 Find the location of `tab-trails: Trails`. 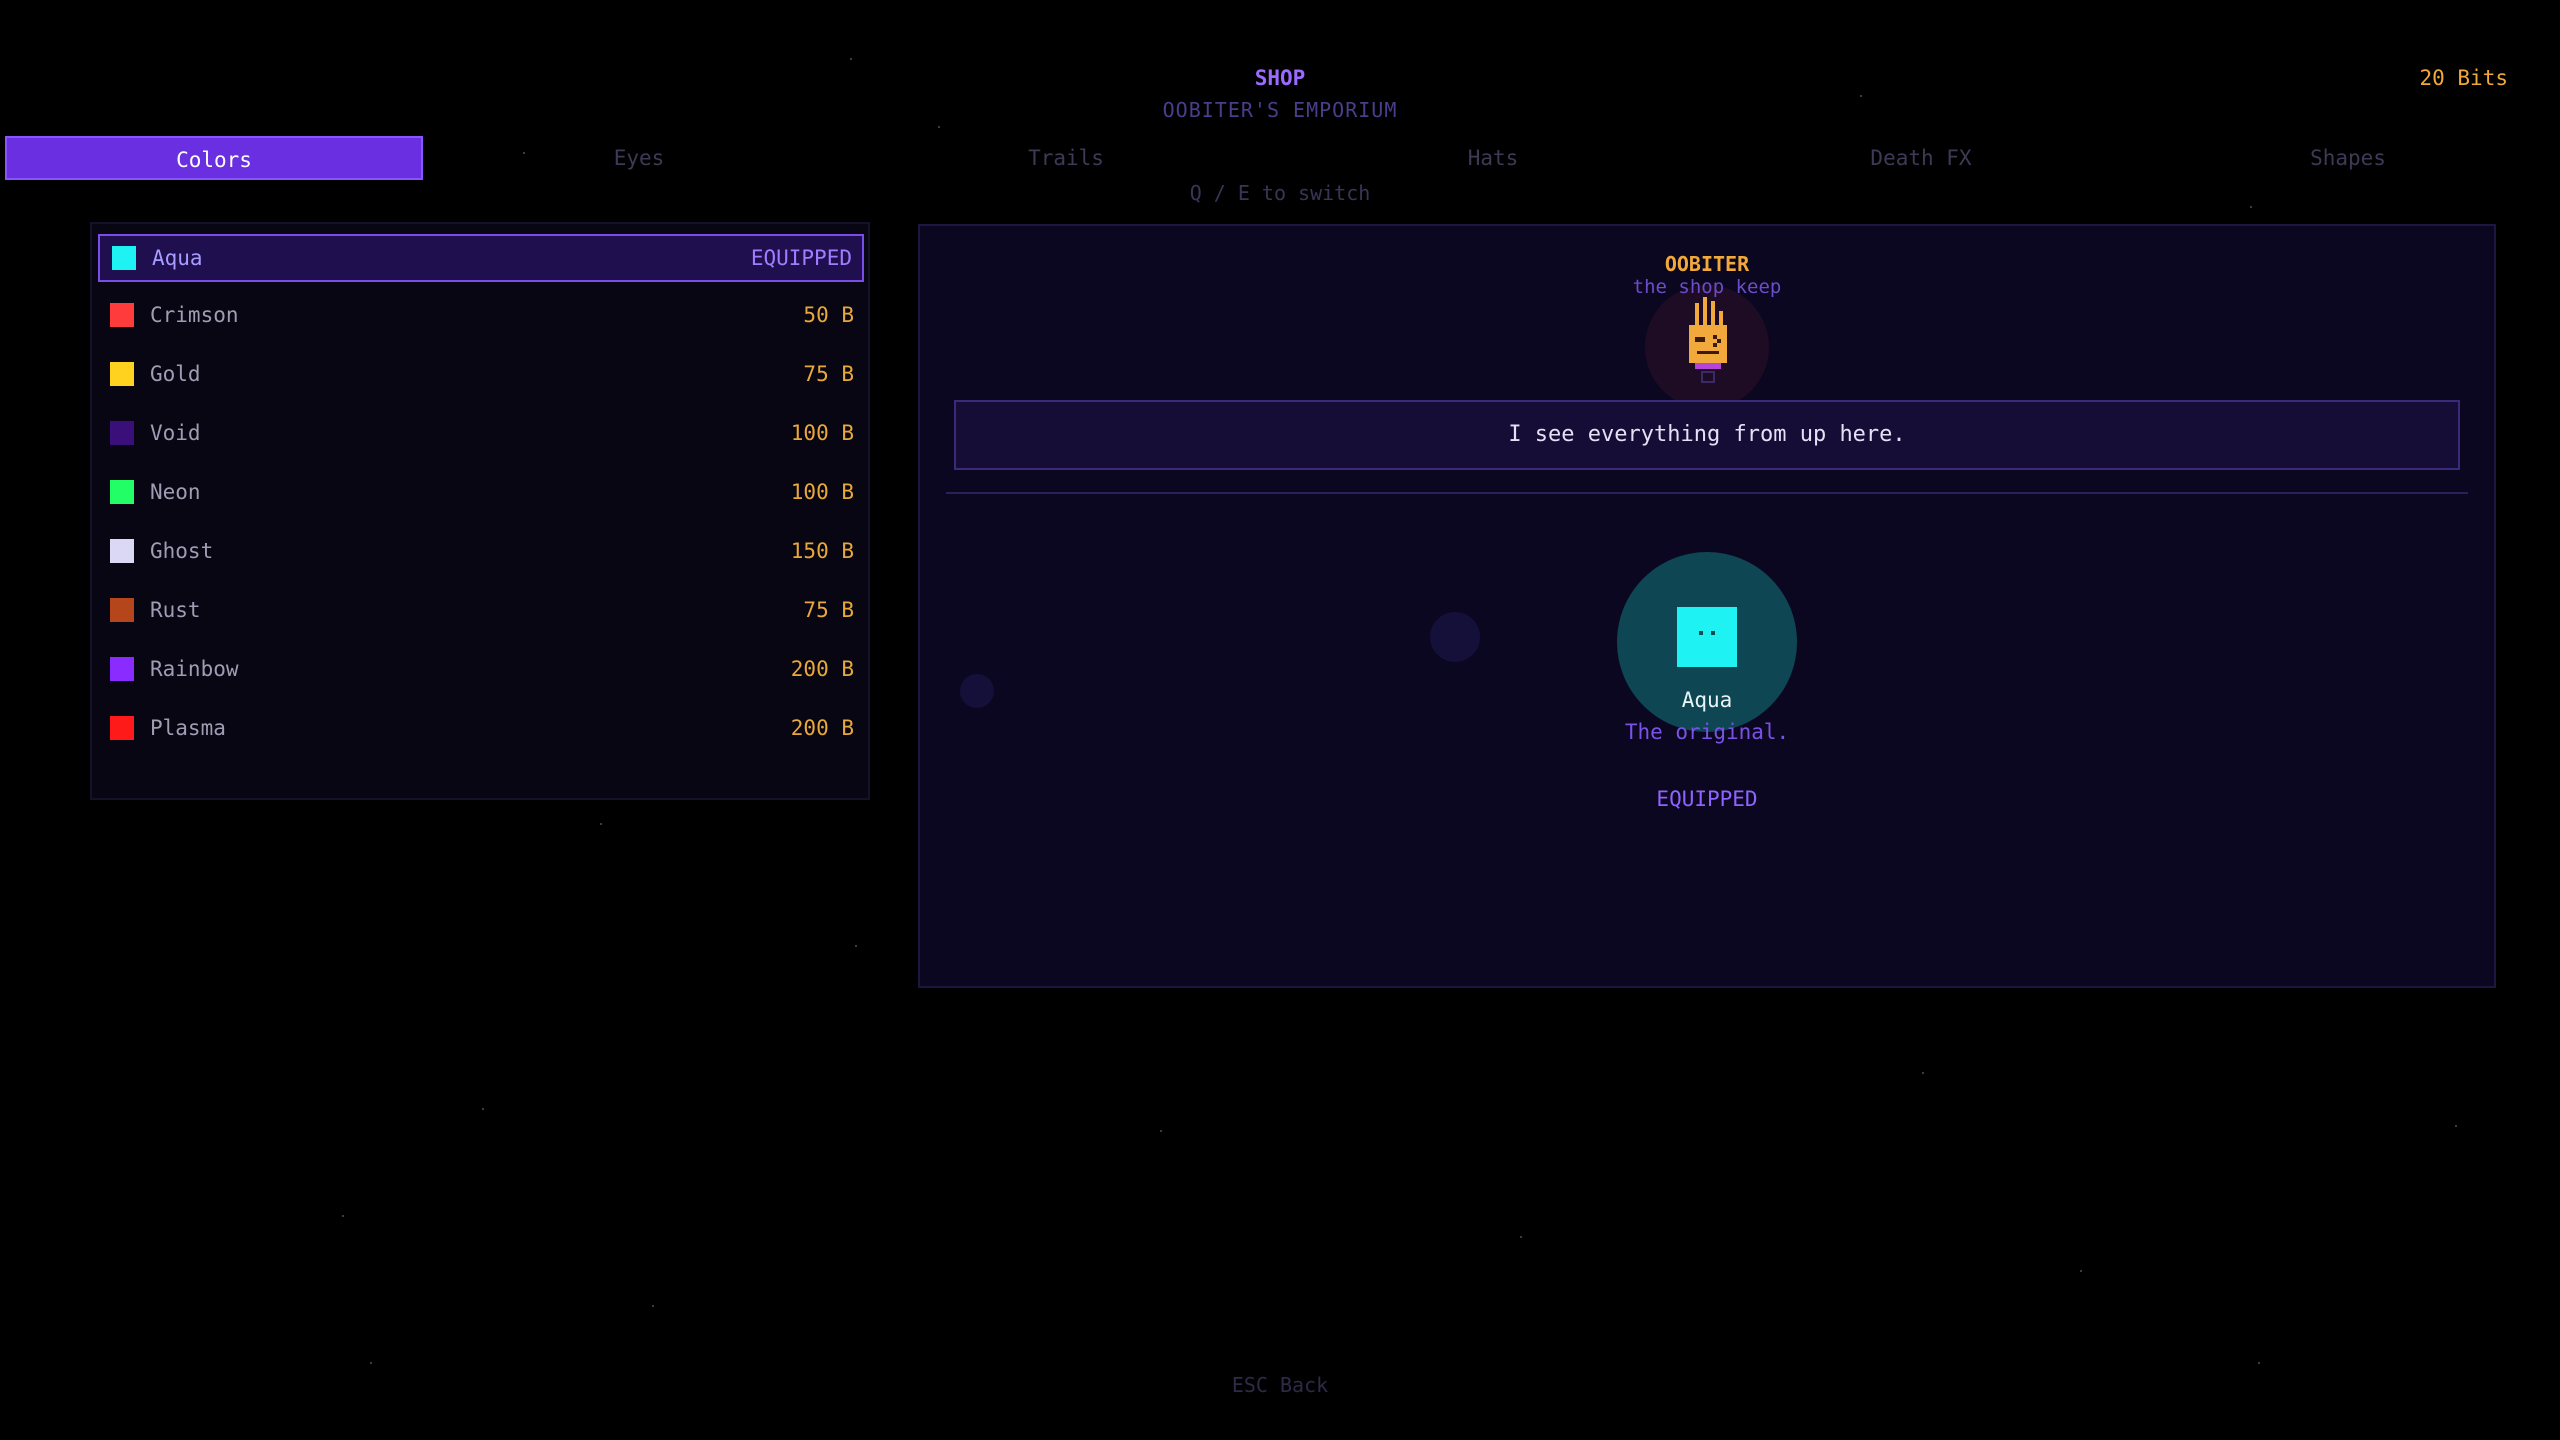

tab-trails: Trails is located at coordinates (1066, 158).